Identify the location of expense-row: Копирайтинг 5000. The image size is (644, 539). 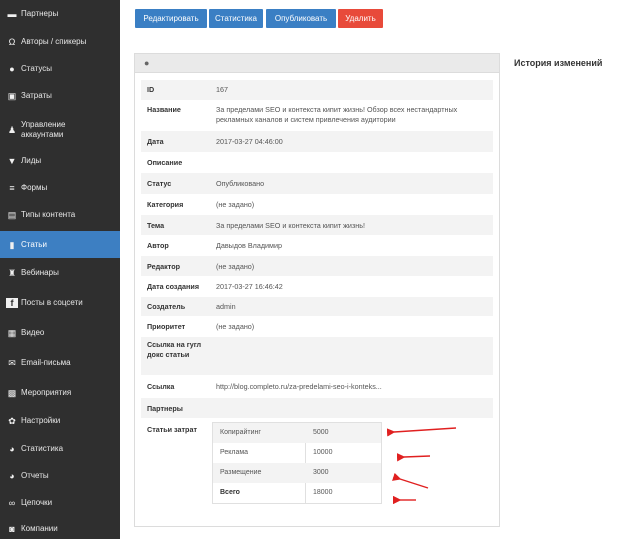
(297, 433).